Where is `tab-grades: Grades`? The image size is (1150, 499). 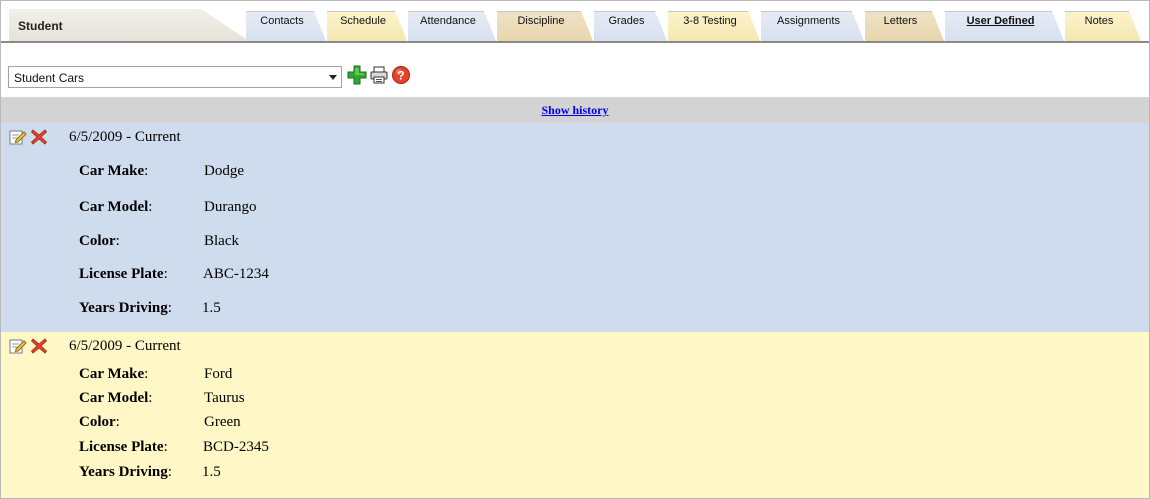 tab-grades: Grades is located at coordinates (630, 26).